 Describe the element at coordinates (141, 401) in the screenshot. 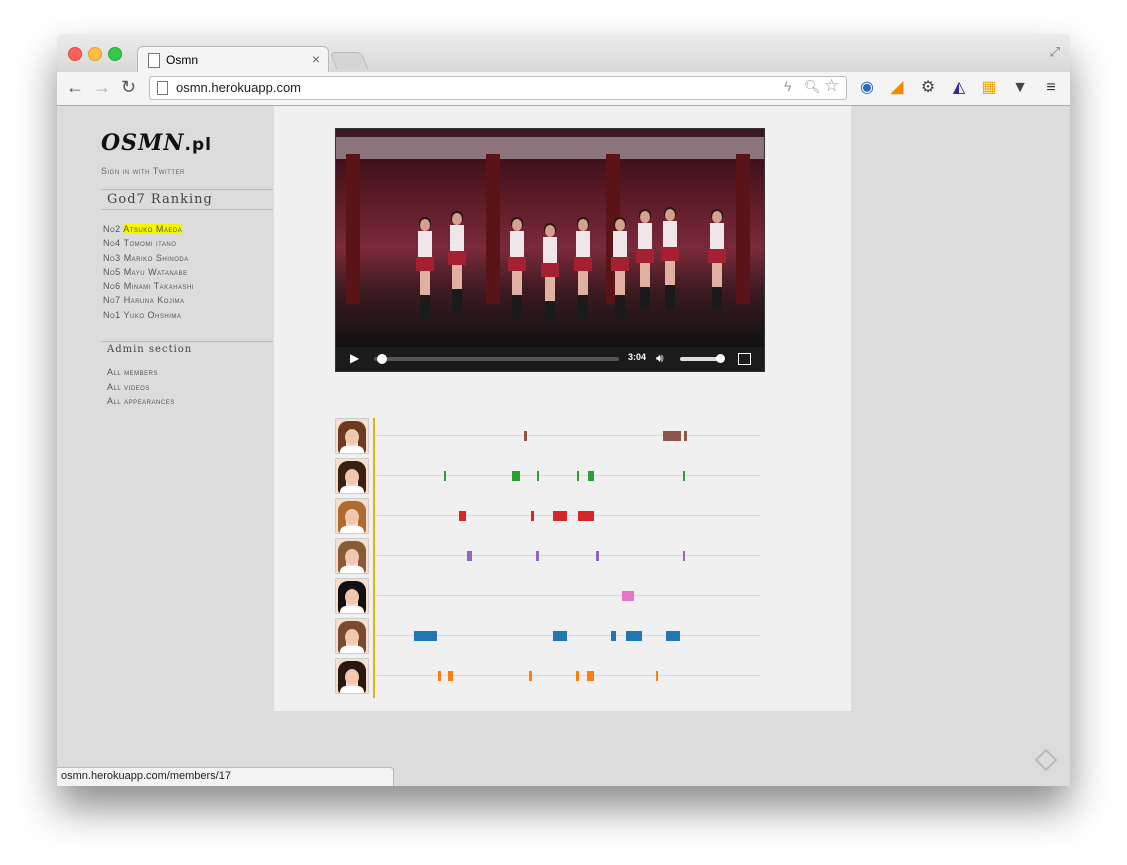

I see `admin-link-appearances: All appearances` at that location.